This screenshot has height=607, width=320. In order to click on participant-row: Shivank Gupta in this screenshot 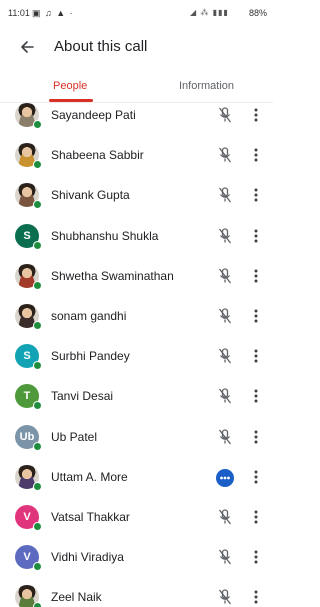, I will do `click(136, 195)`.